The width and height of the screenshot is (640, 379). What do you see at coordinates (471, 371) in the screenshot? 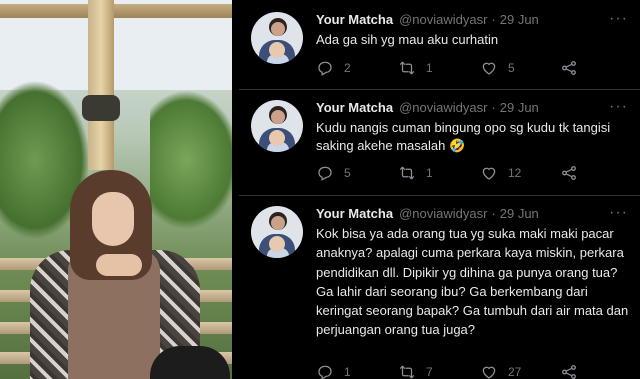
I see `tweet-actions: 1 7 27` at bounding box center [471, 371].